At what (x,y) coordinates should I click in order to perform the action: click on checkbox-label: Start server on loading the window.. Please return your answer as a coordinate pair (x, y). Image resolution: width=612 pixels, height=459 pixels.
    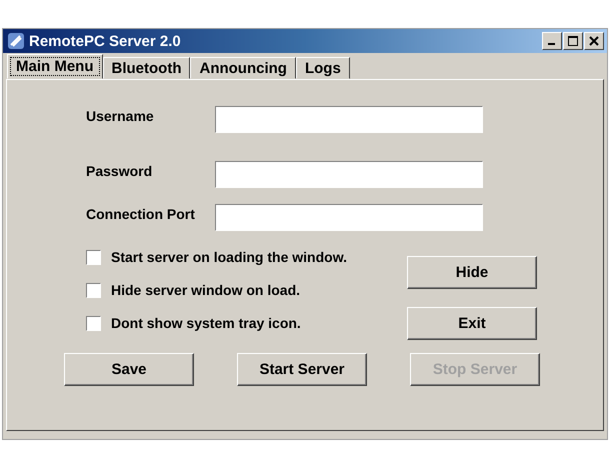
    Looking at the image, I should click on (229, 257).